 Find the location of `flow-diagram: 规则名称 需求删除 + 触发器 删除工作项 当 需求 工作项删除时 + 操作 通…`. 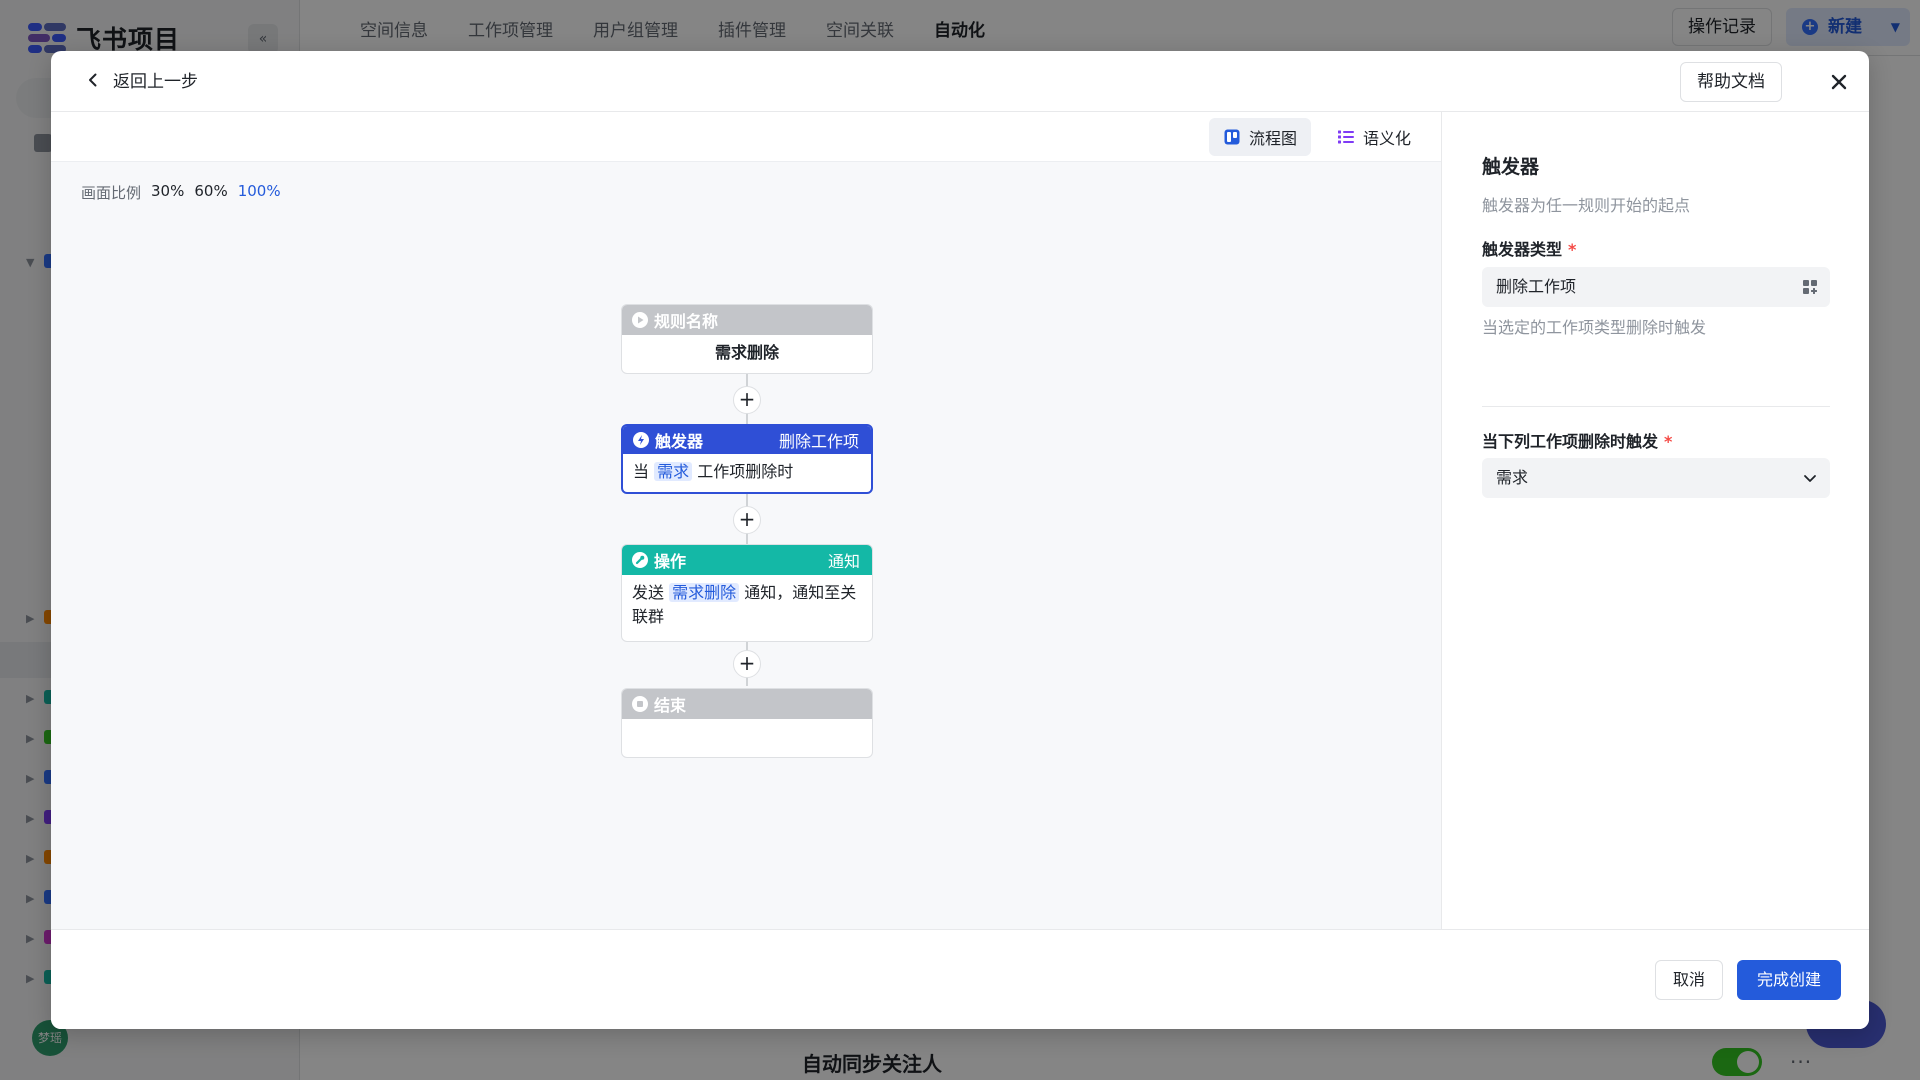

flow-diagram: 规则名称 需求删除 + 触发器 删除工作项 当 需求 工作项删除时 + 操作 通… is located at coordinates (747, 604).